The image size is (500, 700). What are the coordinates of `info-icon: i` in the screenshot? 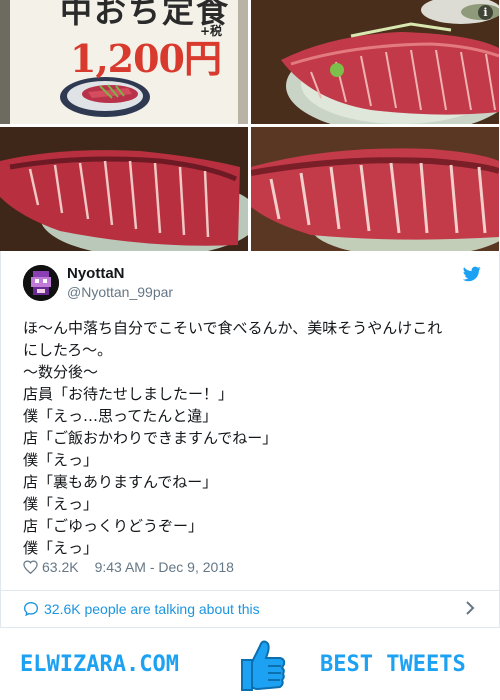 It's located at (485, 12).